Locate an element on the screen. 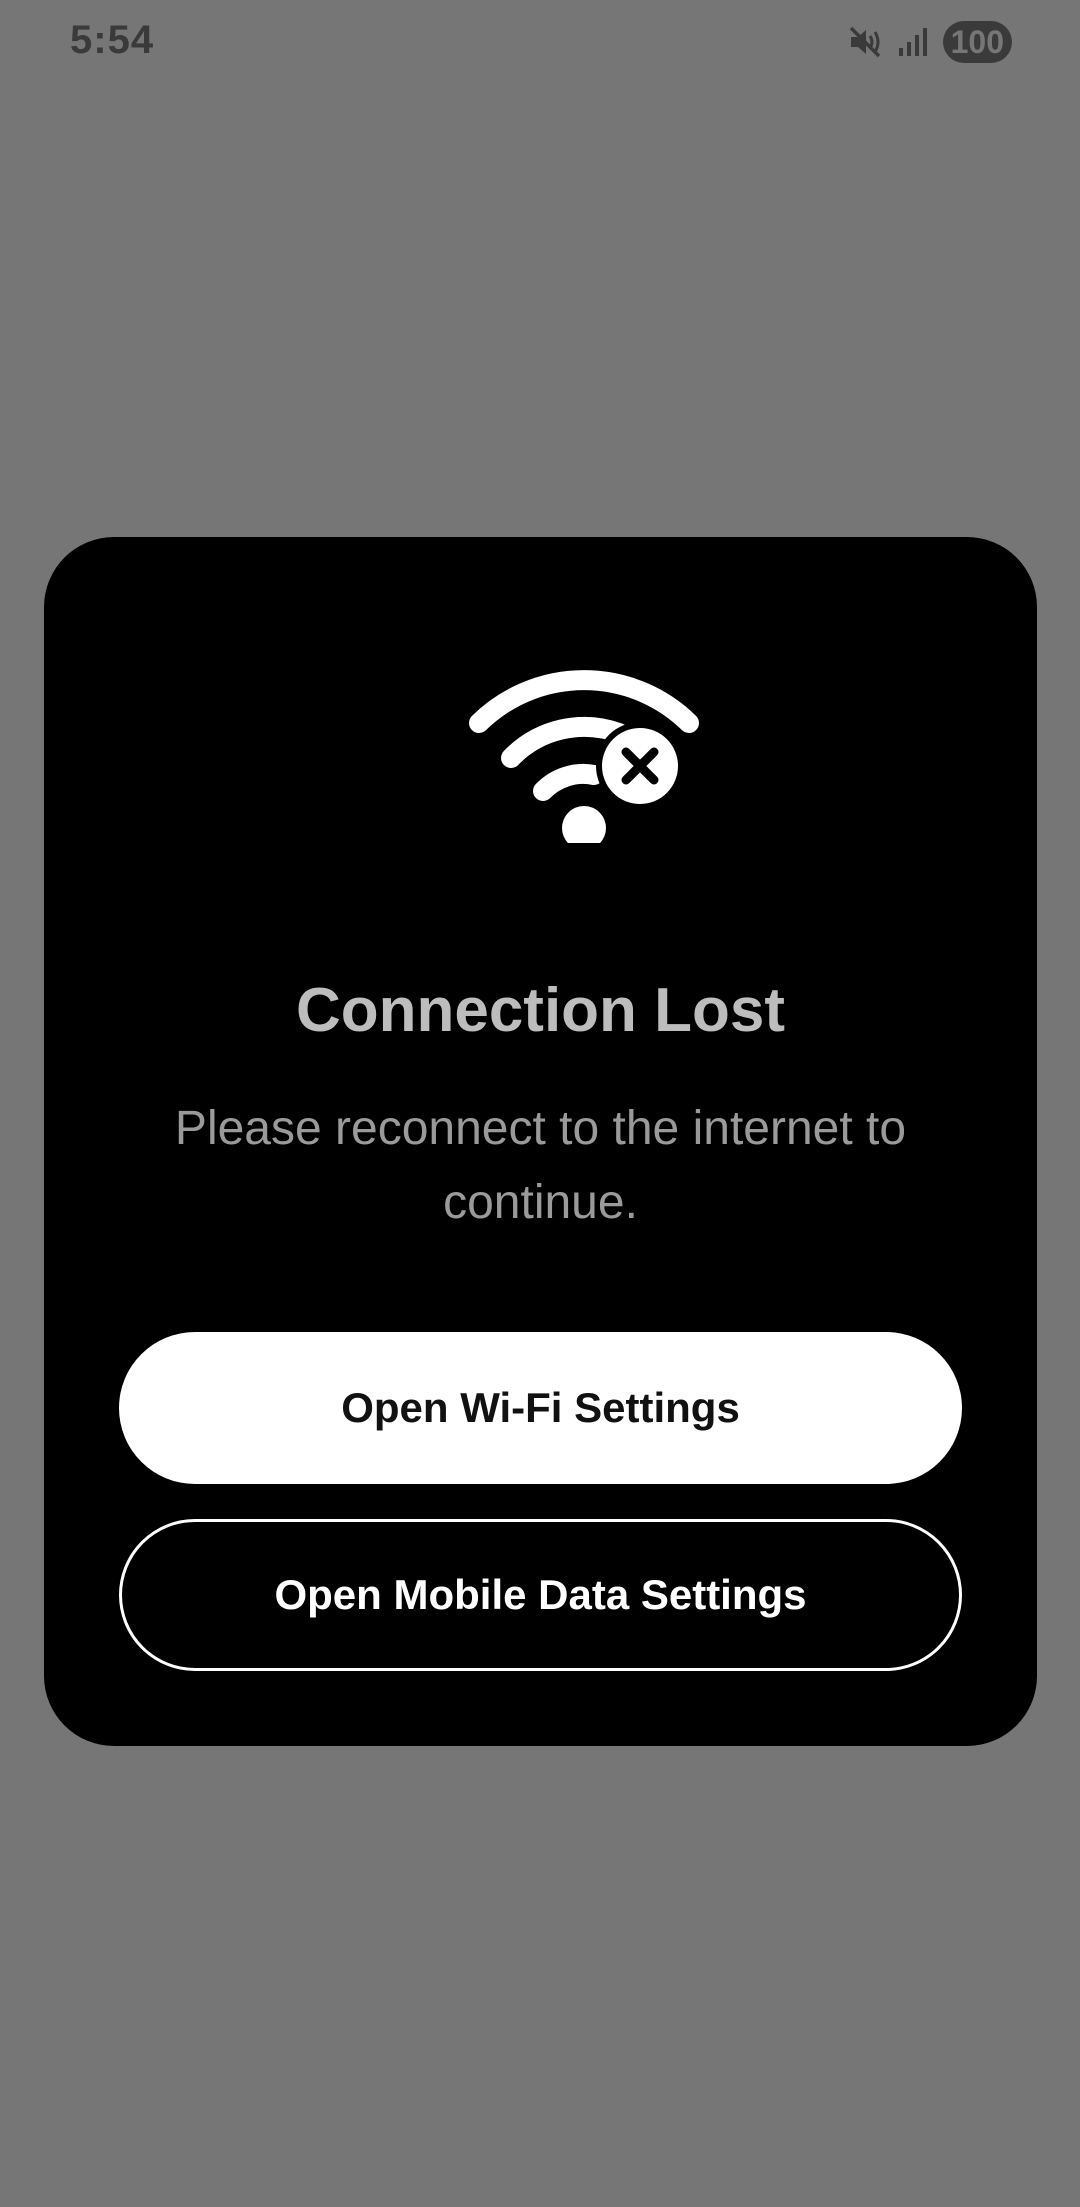 The height and width of the screenshot is (2207, 1080). battery-icon: 100 is located at coordinates (977, 42).